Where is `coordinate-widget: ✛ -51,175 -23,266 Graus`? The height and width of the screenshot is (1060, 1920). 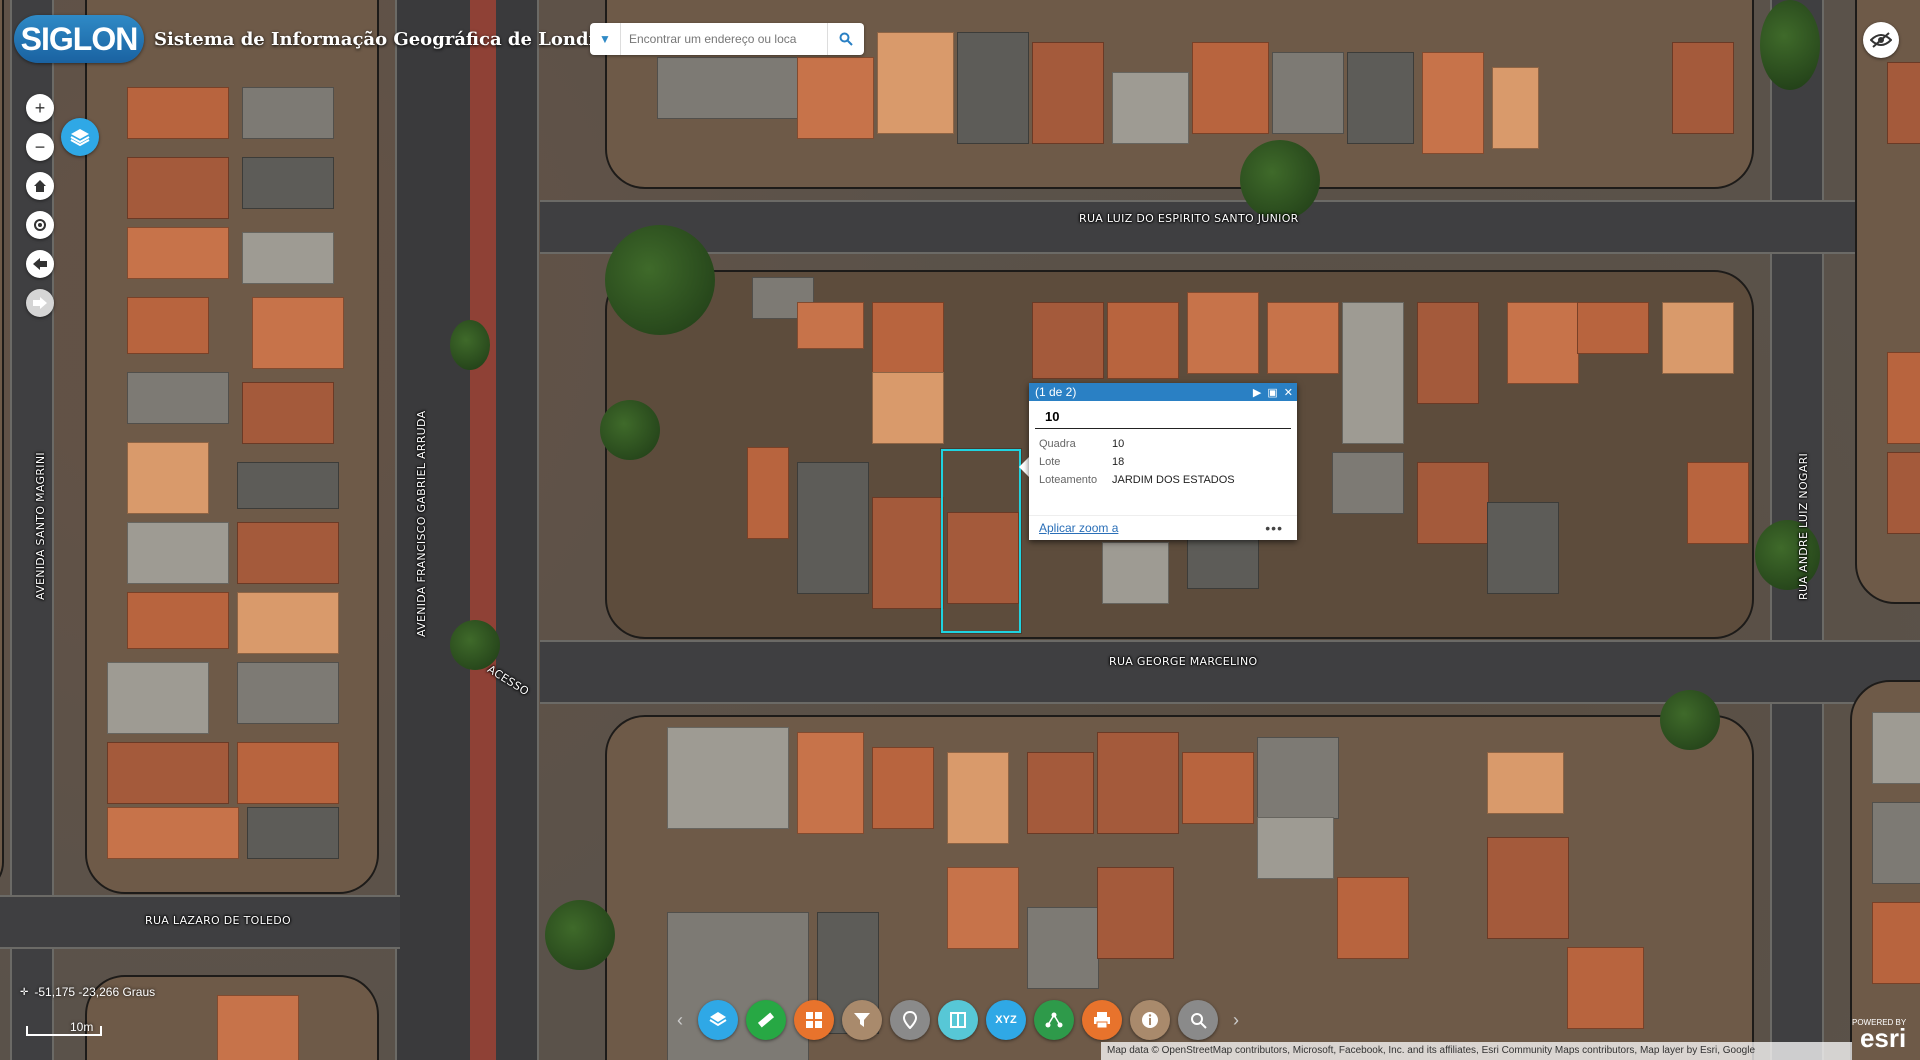 coordinate-widget: ✛ -51,175 -23,266 Graus is located at coordinates (87, 992).